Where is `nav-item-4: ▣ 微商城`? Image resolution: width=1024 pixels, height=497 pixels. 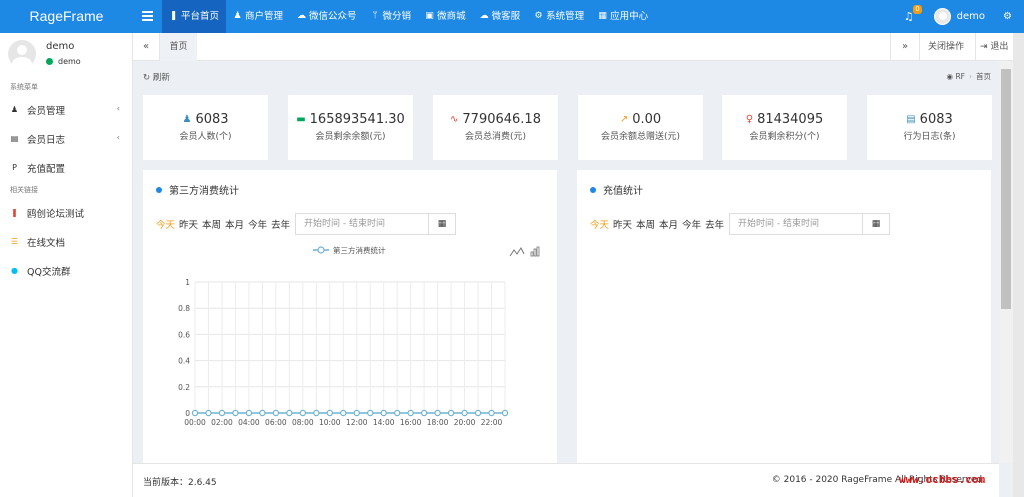 nav-item-4: ▣ 微商城 is located at coordinates (445, 16).